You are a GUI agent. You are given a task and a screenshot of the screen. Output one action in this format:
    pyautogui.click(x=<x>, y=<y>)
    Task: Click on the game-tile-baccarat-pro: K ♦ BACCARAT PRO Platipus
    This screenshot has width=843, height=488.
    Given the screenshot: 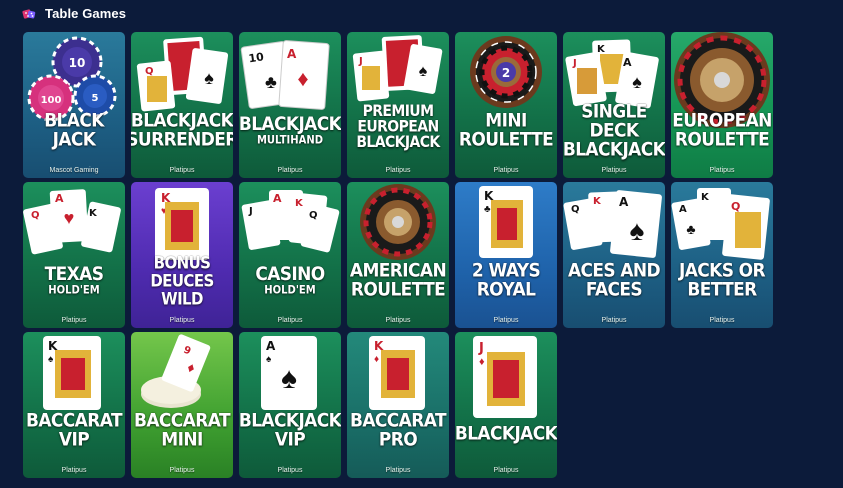 What is the action you would take?
    pyautogui.click(x=398, y=405)
    